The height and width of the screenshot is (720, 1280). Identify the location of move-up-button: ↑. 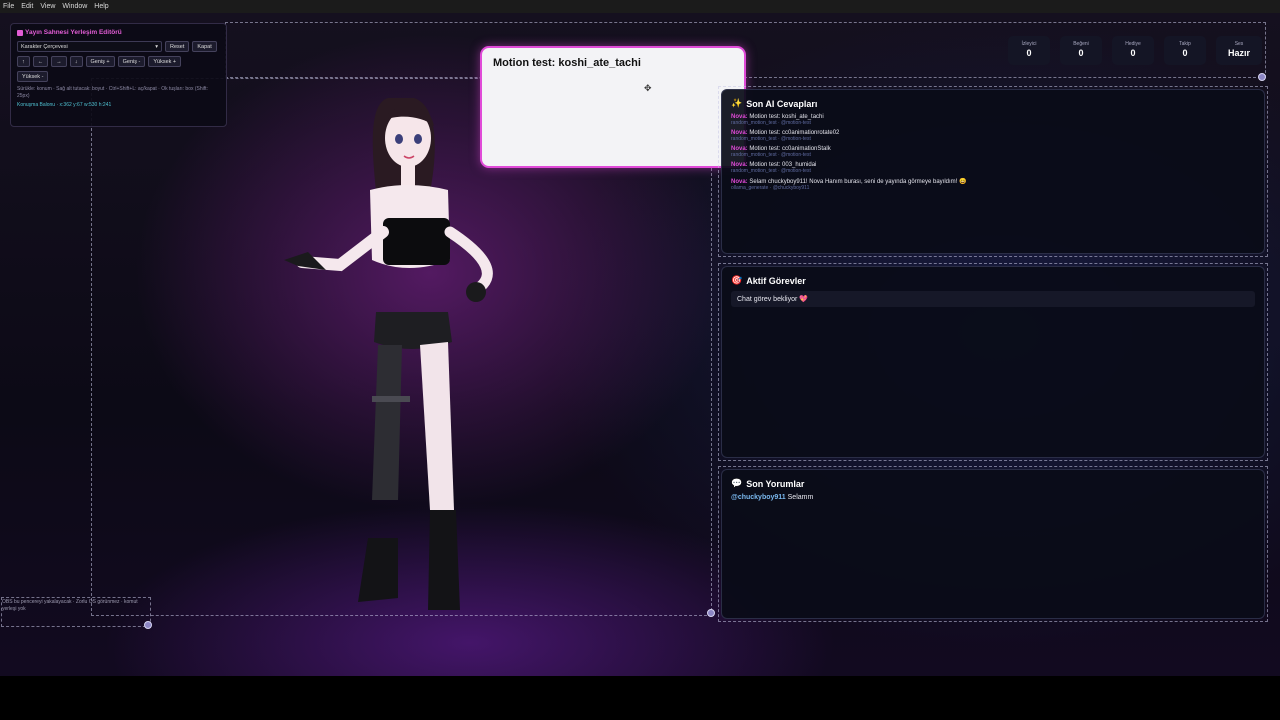
(23, 61).